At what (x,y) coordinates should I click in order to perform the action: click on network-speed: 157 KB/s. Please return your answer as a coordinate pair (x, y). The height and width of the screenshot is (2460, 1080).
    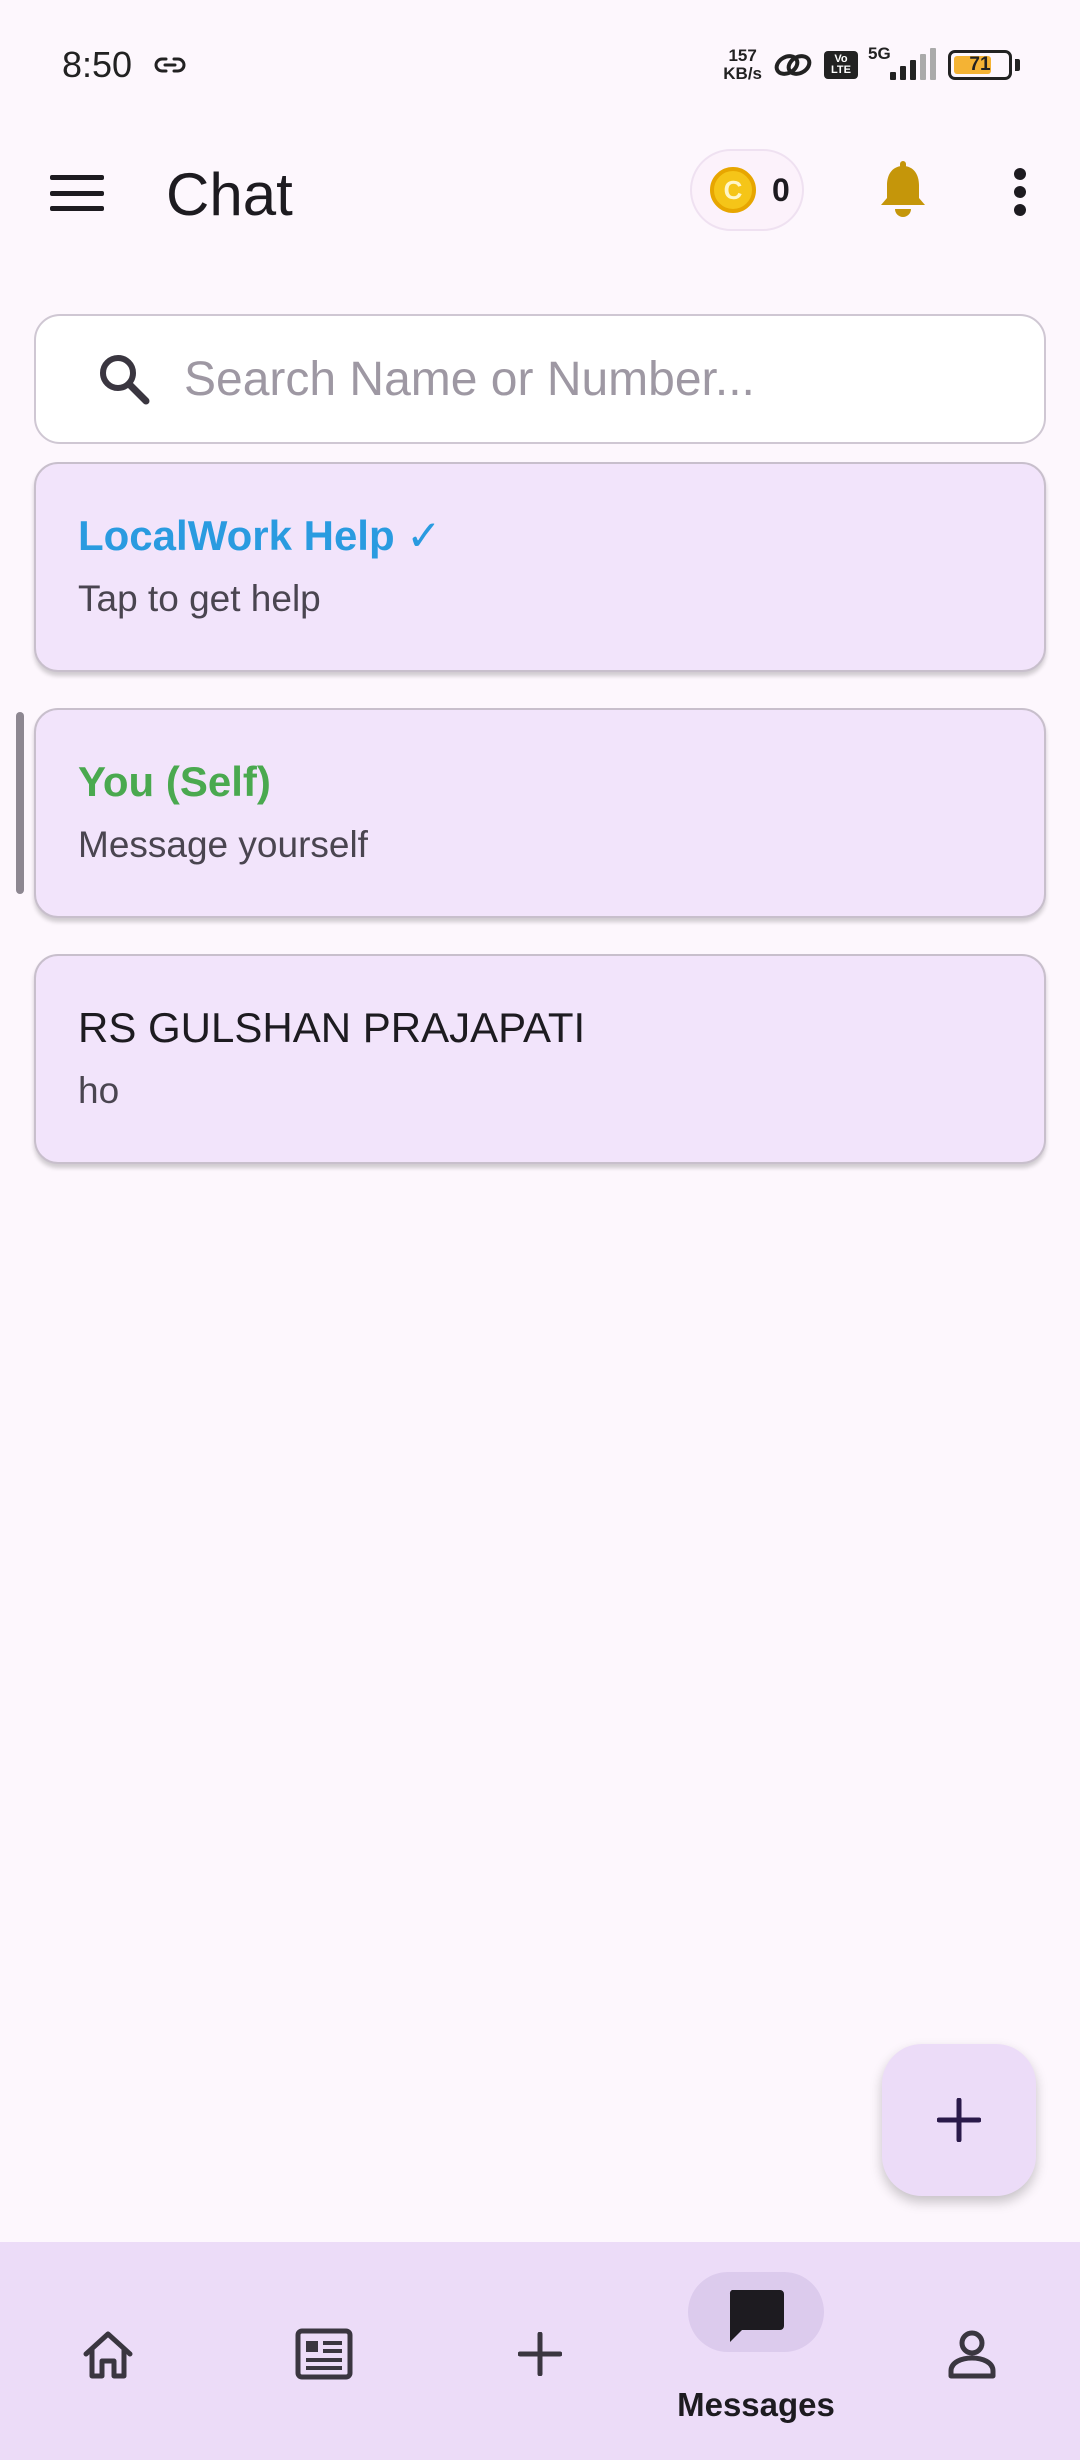
    Looking at the image, I should click on (742, 65).